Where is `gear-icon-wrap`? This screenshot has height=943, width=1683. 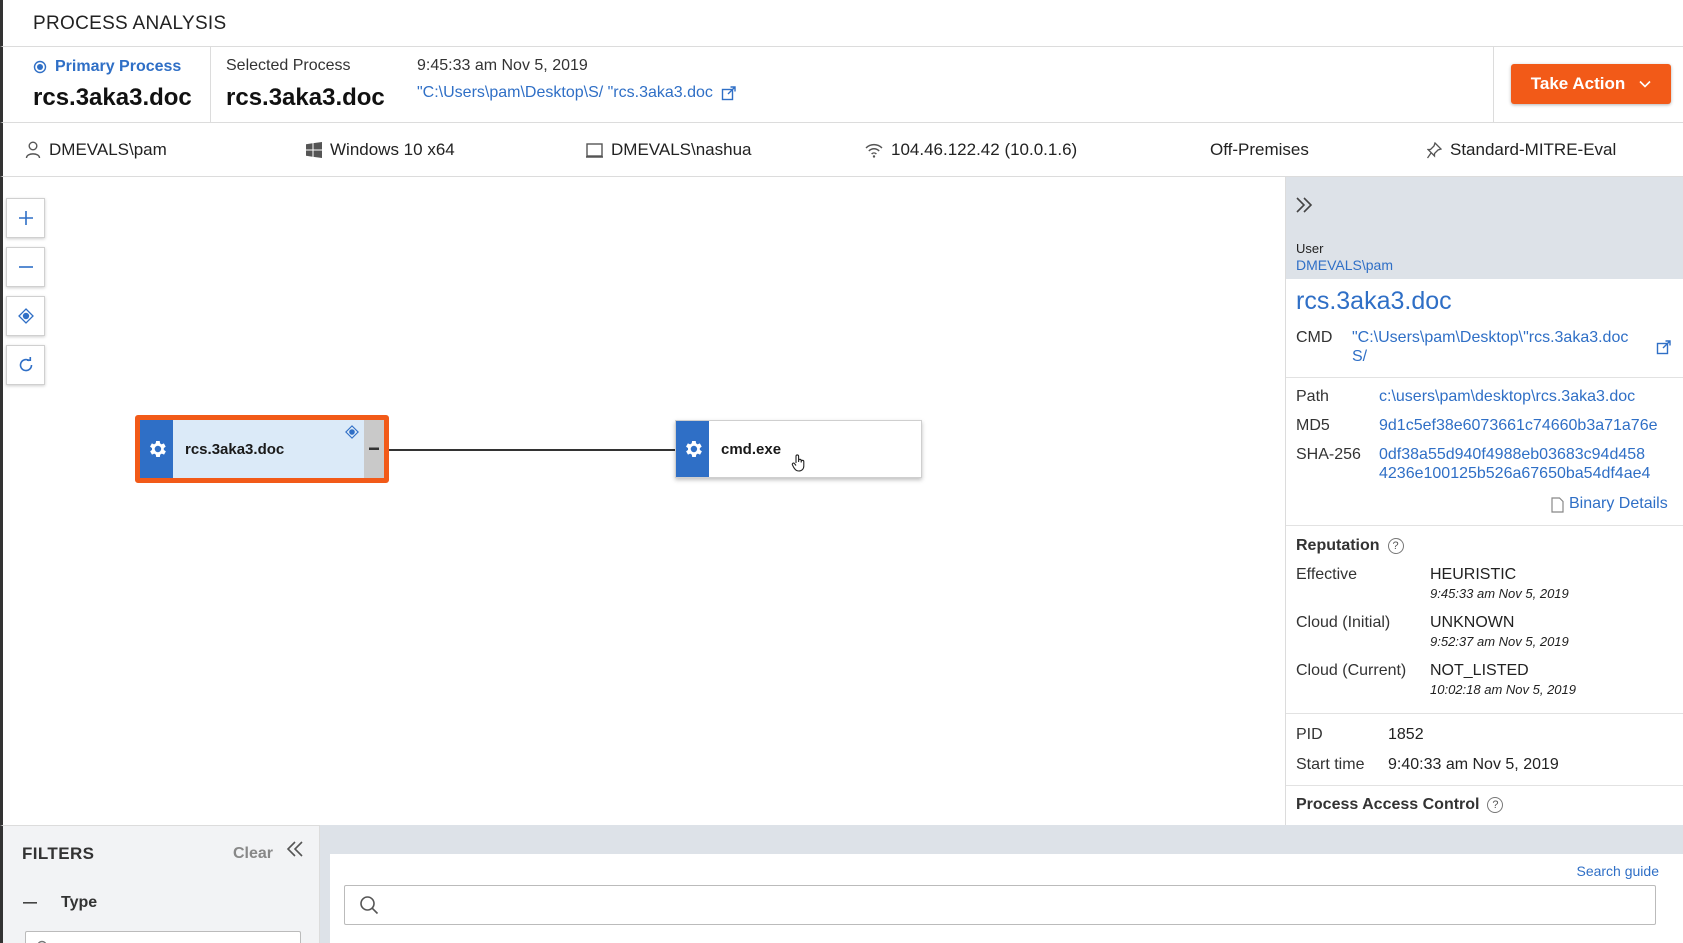 gear-icon-wrap is located at coordinates (156, 449).